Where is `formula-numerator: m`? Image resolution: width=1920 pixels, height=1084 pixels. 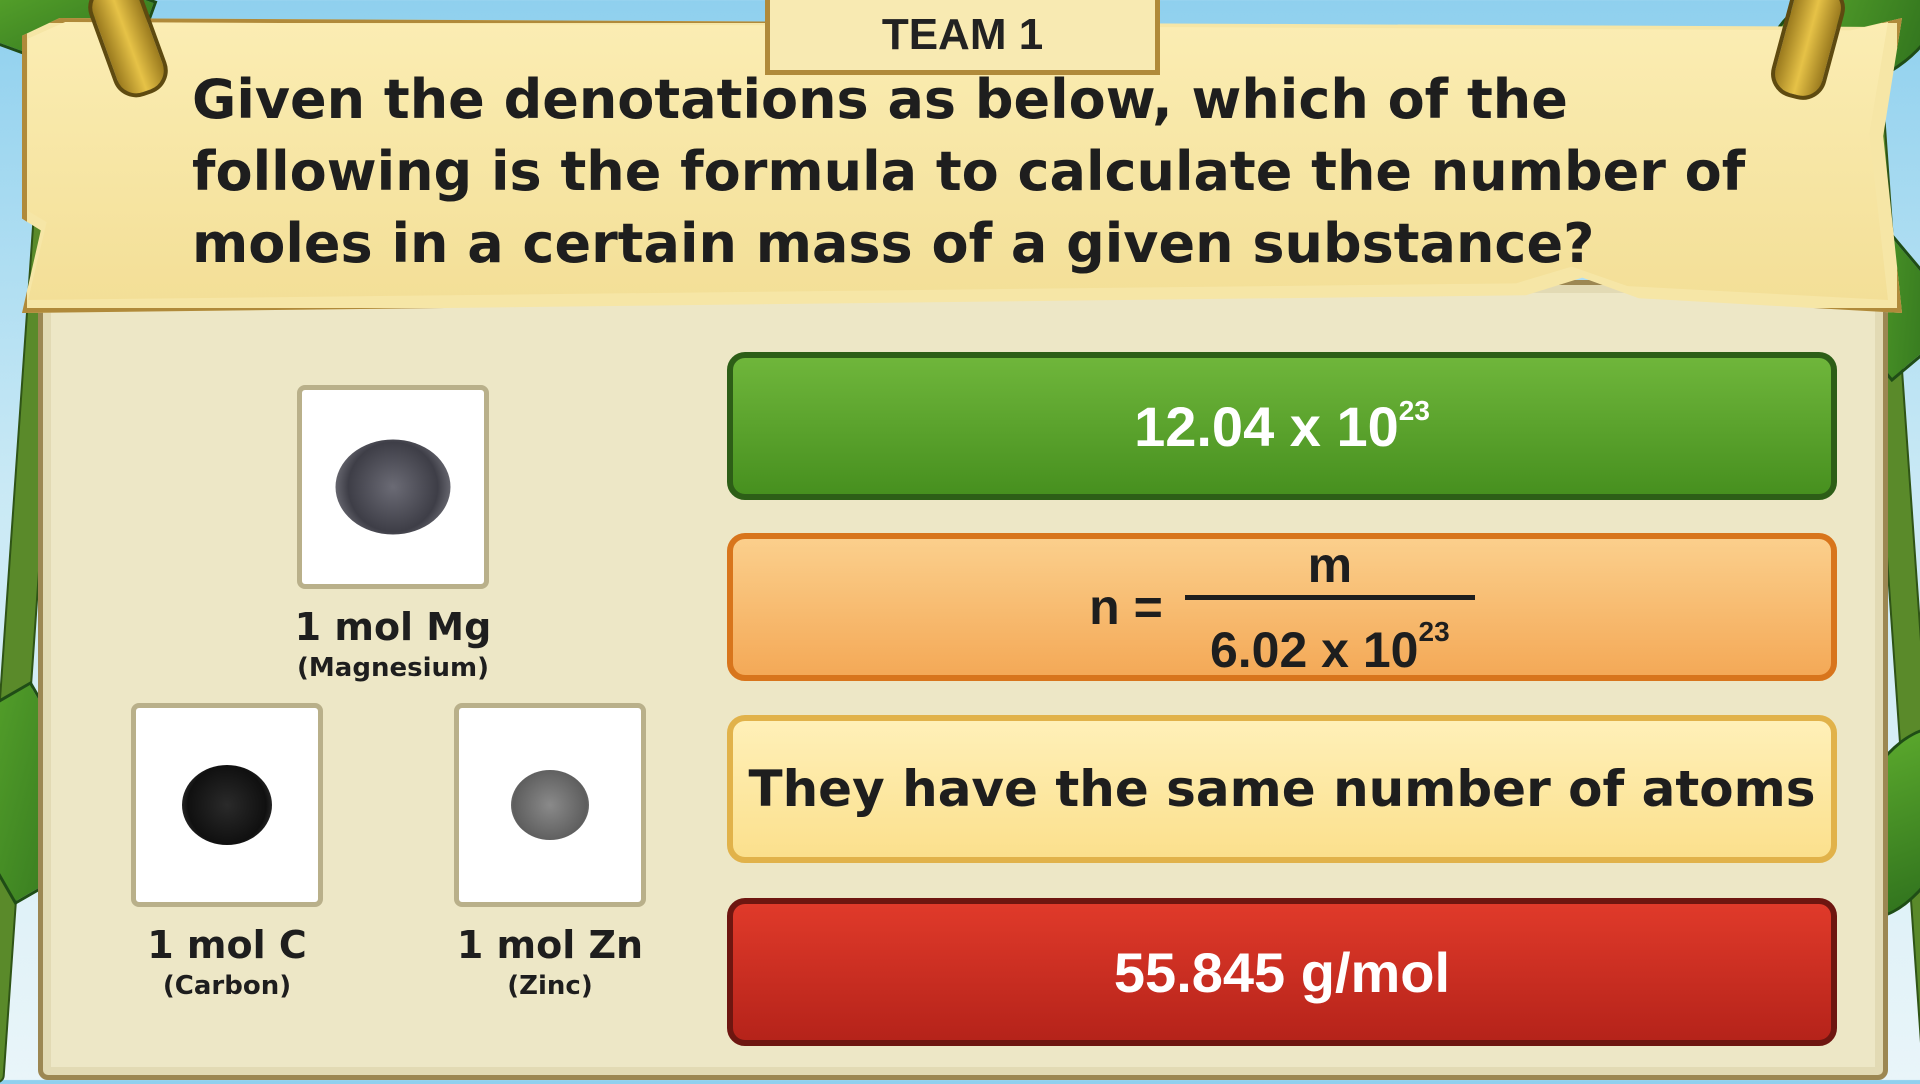 formula-numerator: m is located at coordinates (1330, 564).